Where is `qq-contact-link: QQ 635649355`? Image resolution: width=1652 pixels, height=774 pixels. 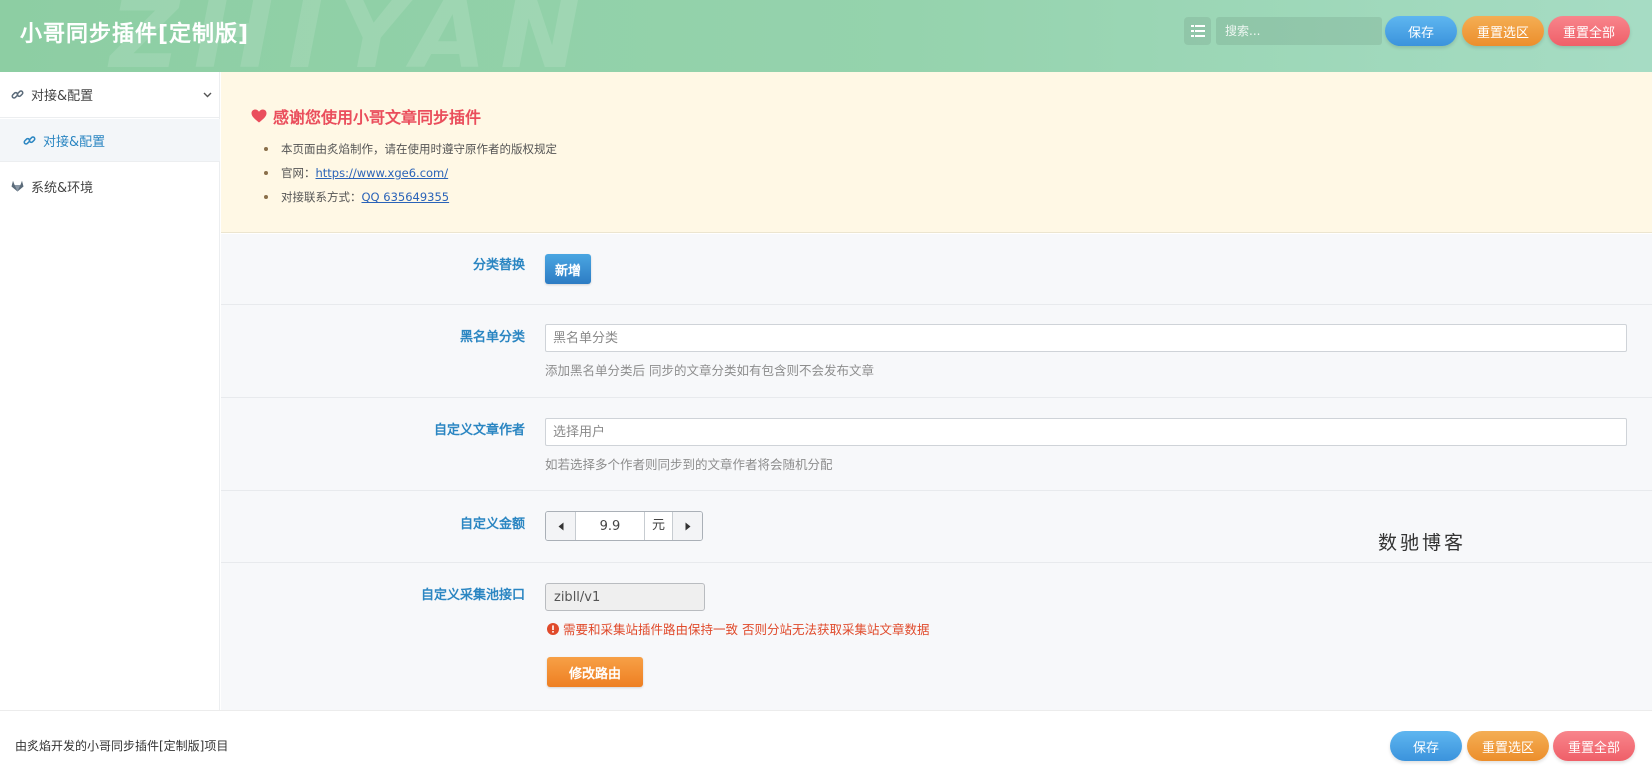 qq-contact-link: QQ 635649355 is located at coordinates (406, 197).